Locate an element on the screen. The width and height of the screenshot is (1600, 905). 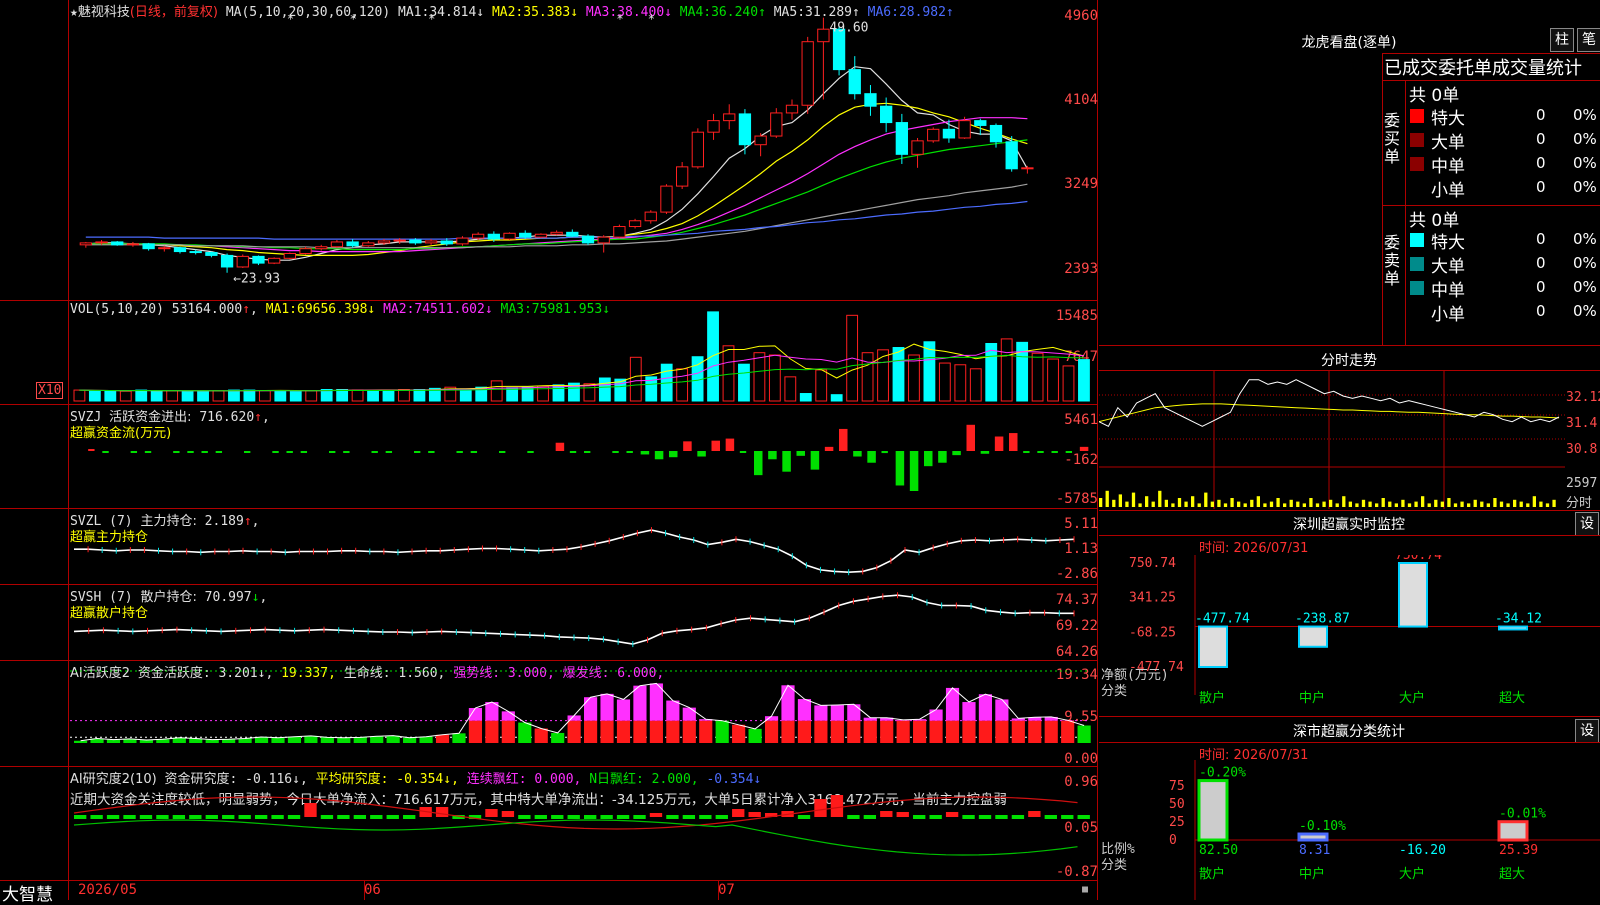
sz-class-value-label: 8.31 is located at coordinates (1314, 850).